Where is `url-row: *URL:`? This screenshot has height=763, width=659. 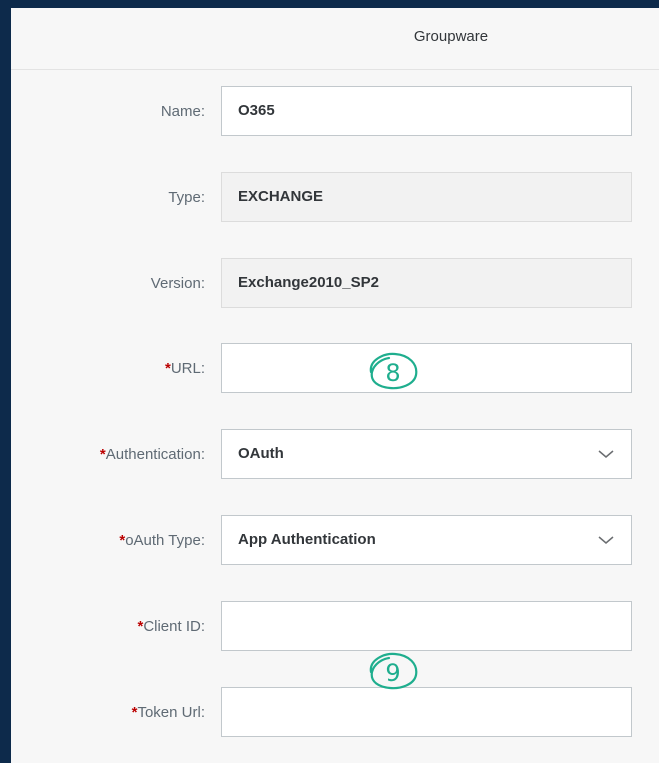
url-row: *URL: is located at coordinates (335, 369).